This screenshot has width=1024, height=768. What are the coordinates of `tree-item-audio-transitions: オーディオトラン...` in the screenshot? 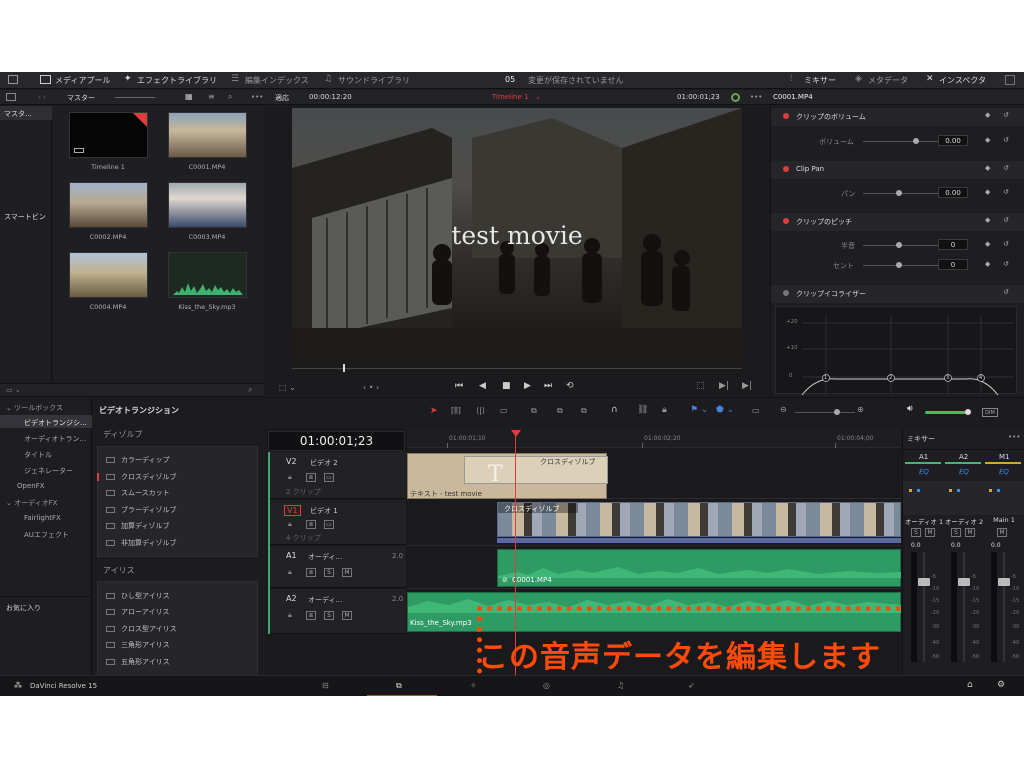 It's located at (55, 439).